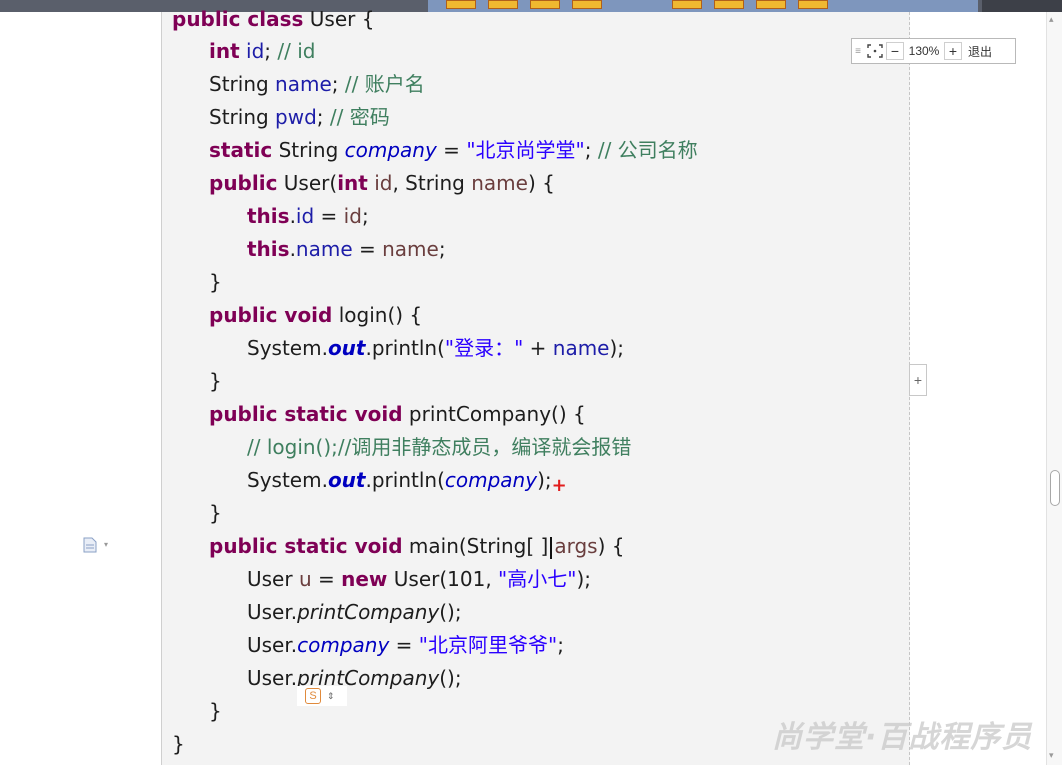 The width and height of the screenshot is (1062, 765). I want to click on code-line-field-pwd: String pwd; // 密码, so click(299, 117).